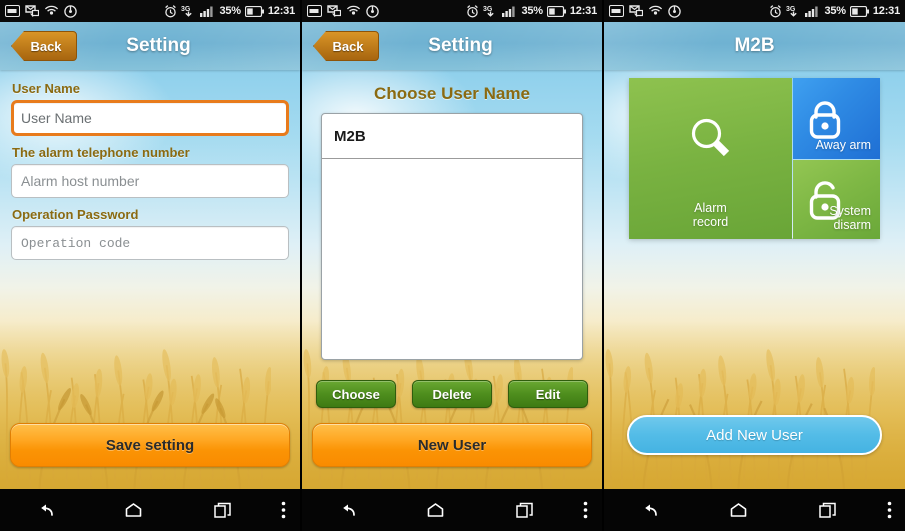  Describe the element at coordinates (150, 243) in the screenshot. I see `operation-password-input: Operation code` at that location.